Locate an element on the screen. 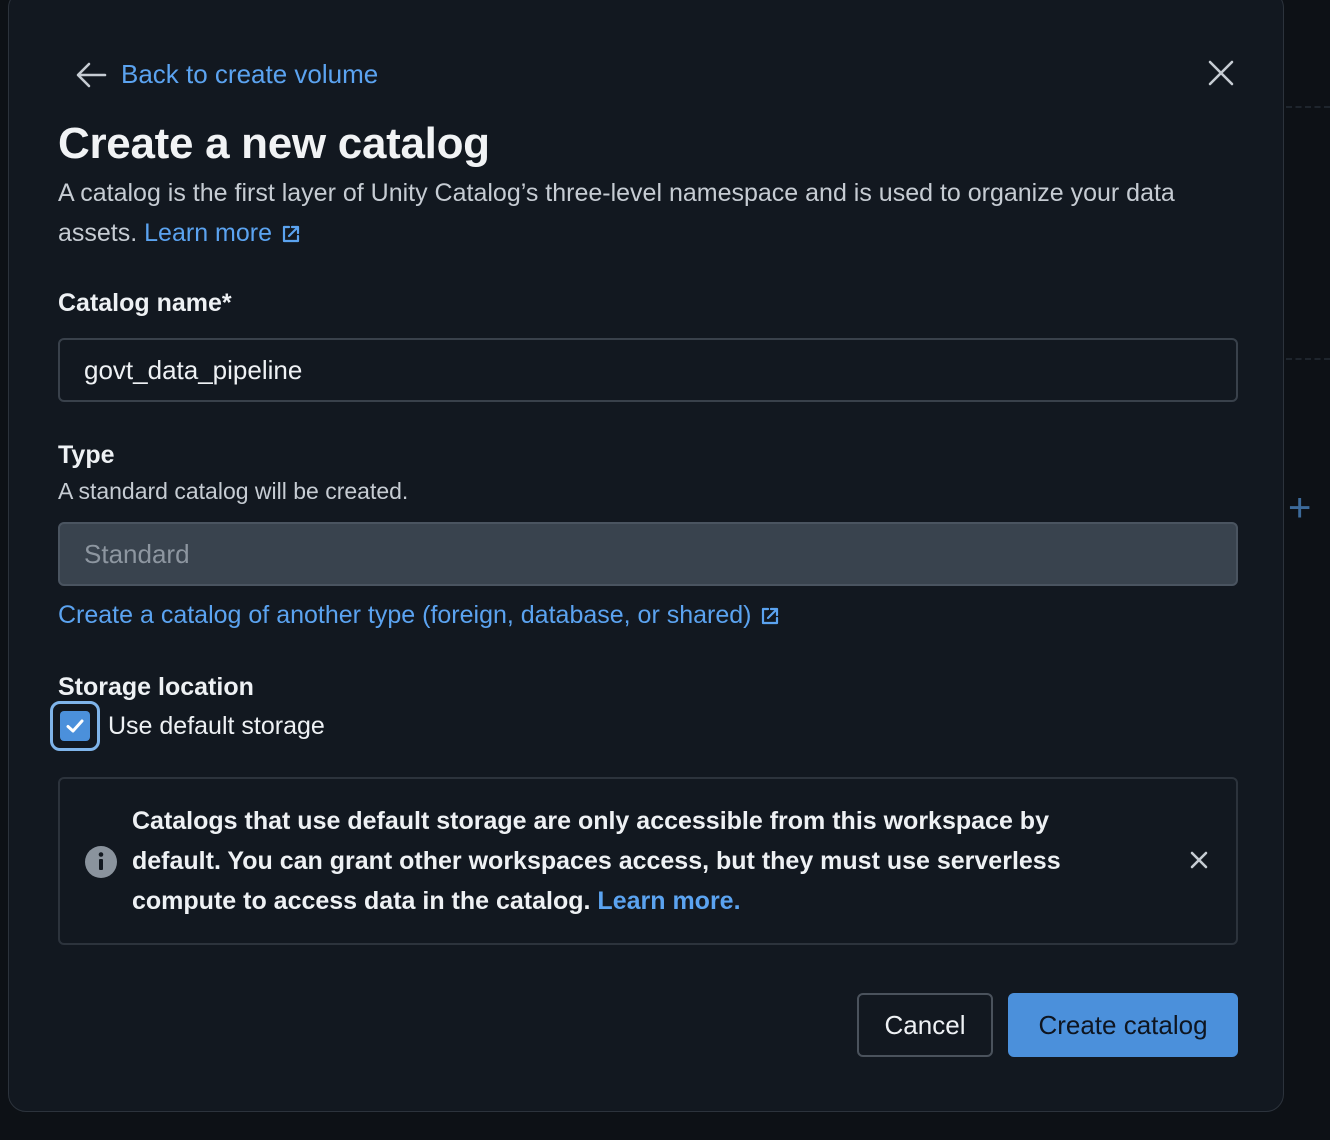 The height and width of the screenshot is (1140, 1330). use-default-storage-checkbox: Use default storage is located at coordinates (187, 726).